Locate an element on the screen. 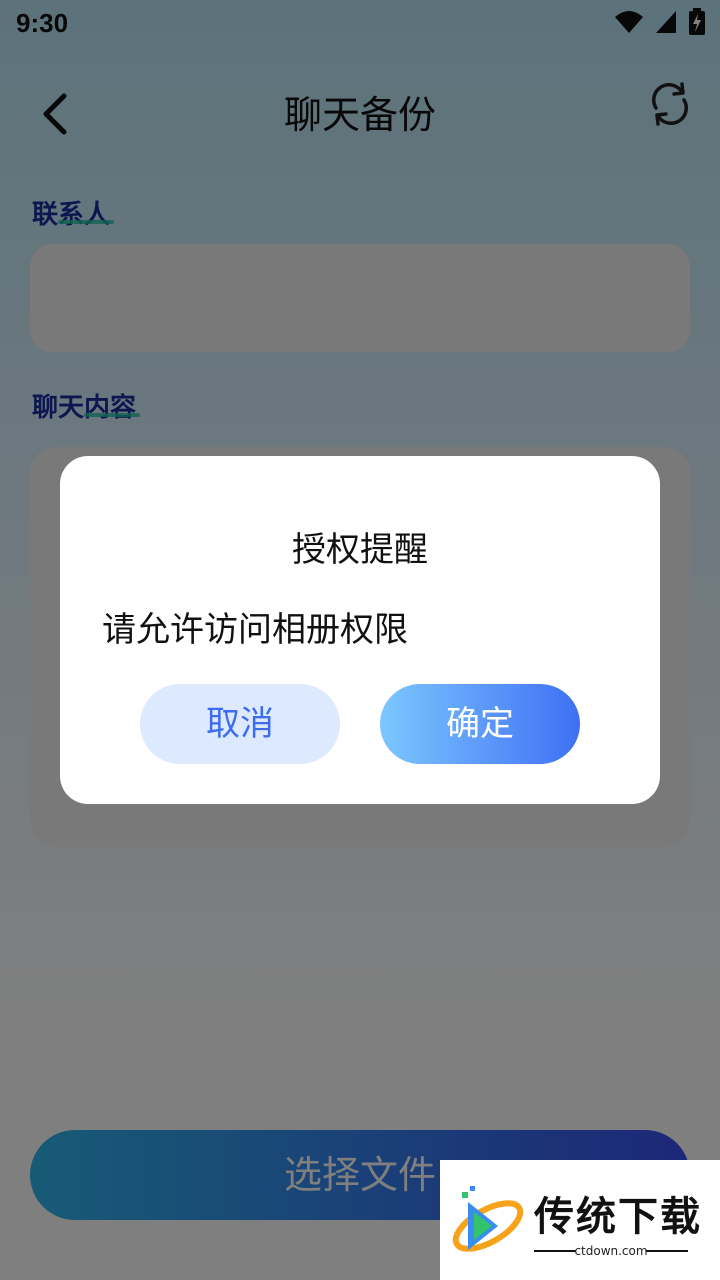 The width and height of the screenshot is (720, 1280). watermark-logo-icon is located at coordinates (488, 1219).